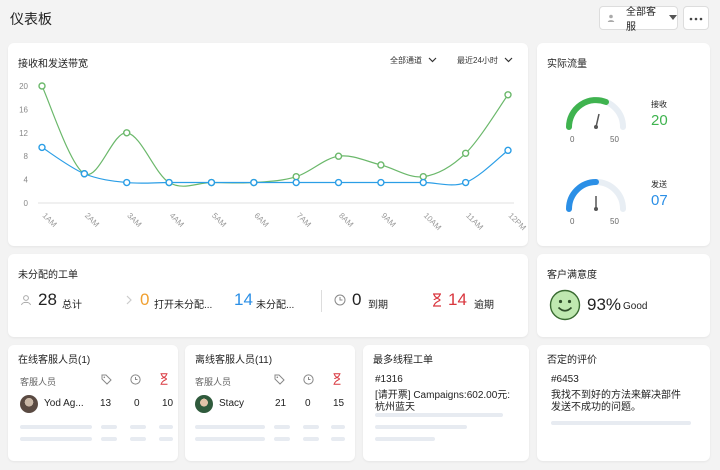 The image size is (720, 470). I want to click on satisfaction-label: Good, so click(635, 306).